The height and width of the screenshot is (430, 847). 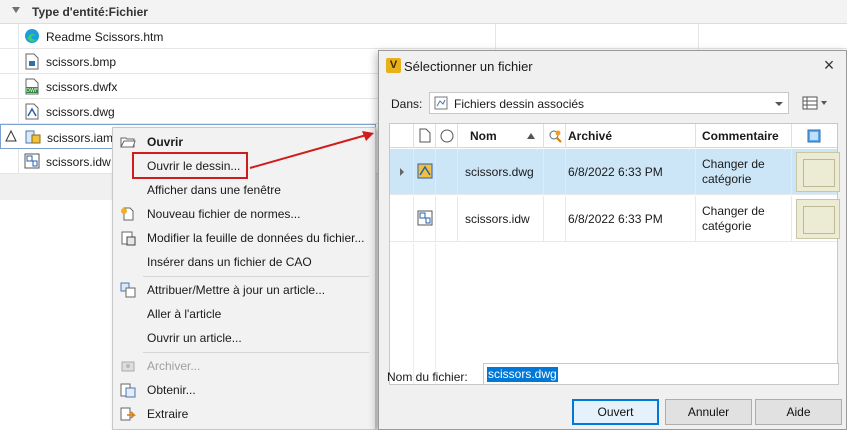 I want to click on file-name: Readme Scissors.htm, so click(x=105, y=37).